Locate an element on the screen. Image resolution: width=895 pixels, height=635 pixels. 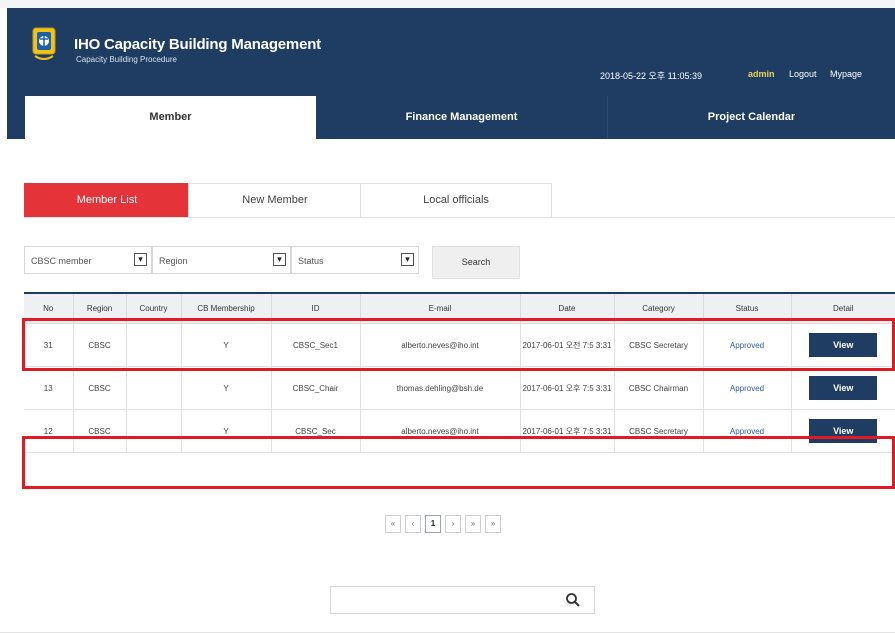
pagination-last: » is located at coordinates (473, 524).